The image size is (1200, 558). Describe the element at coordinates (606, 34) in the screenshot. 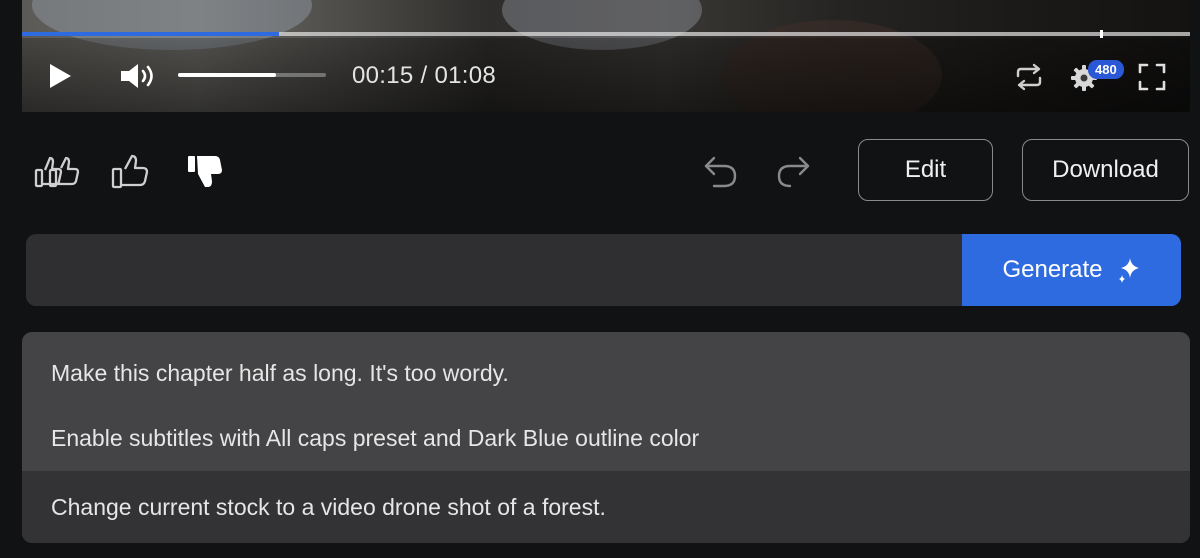

I see `seek-bar` at that location.